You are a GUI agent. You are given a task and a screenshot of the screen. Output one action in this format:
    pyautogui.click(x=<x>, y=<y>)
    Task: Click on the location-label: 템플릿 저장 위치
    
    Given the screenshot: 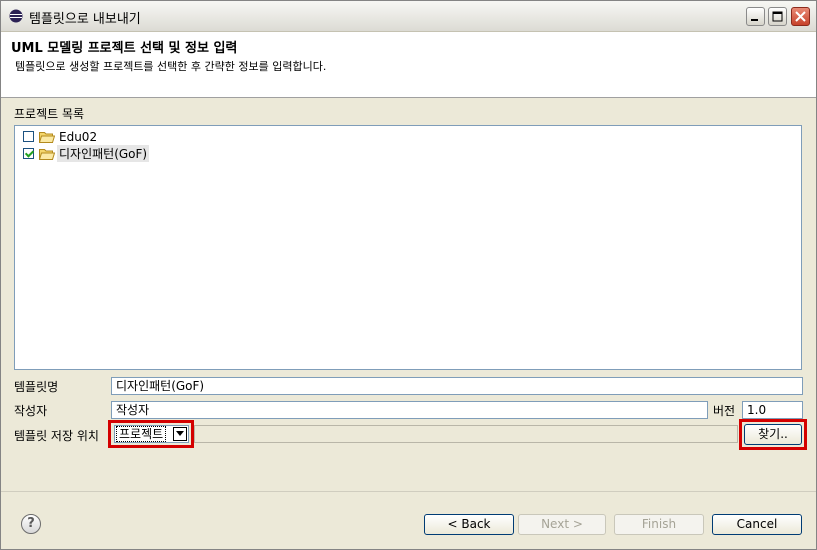 What is the action you would take?
    pyautogui.click(x=56, y=436)
    